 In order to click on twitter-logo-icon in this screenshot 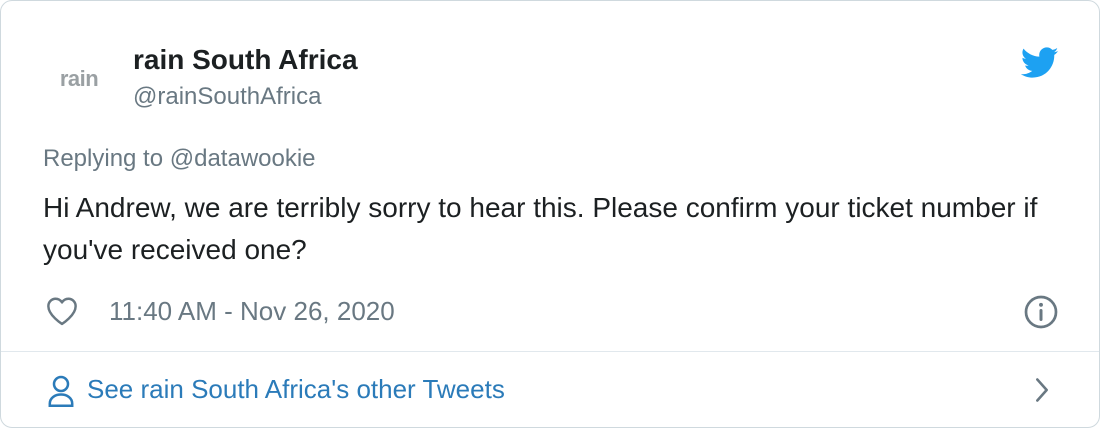, I will do `click(1040, 63)`.